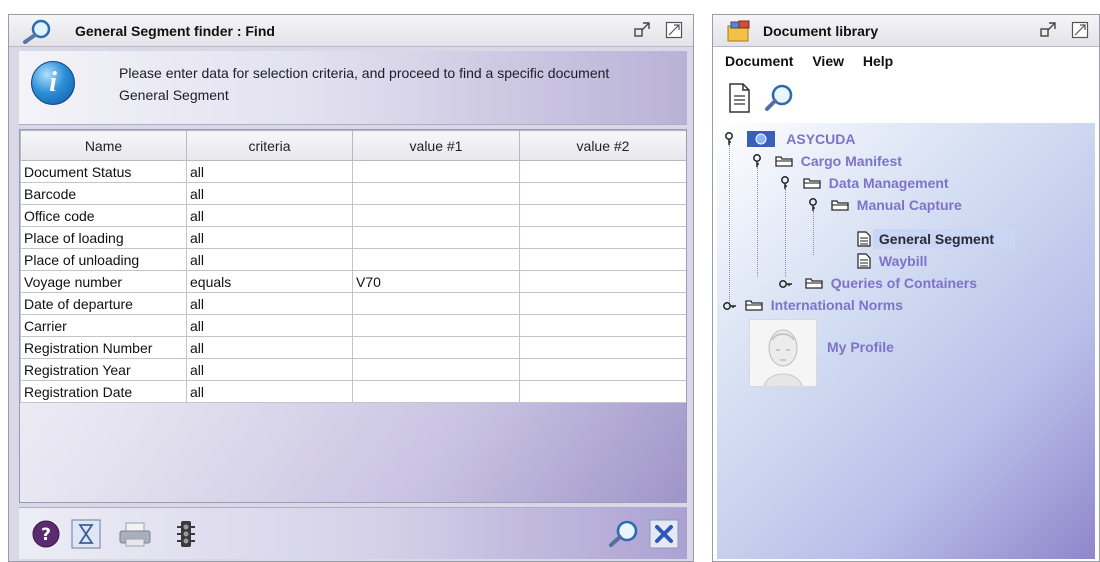 The image size is (1100, 562). Describe the element at coordinates (864, 239) in the screenshot. I see `document-icon` at that location.